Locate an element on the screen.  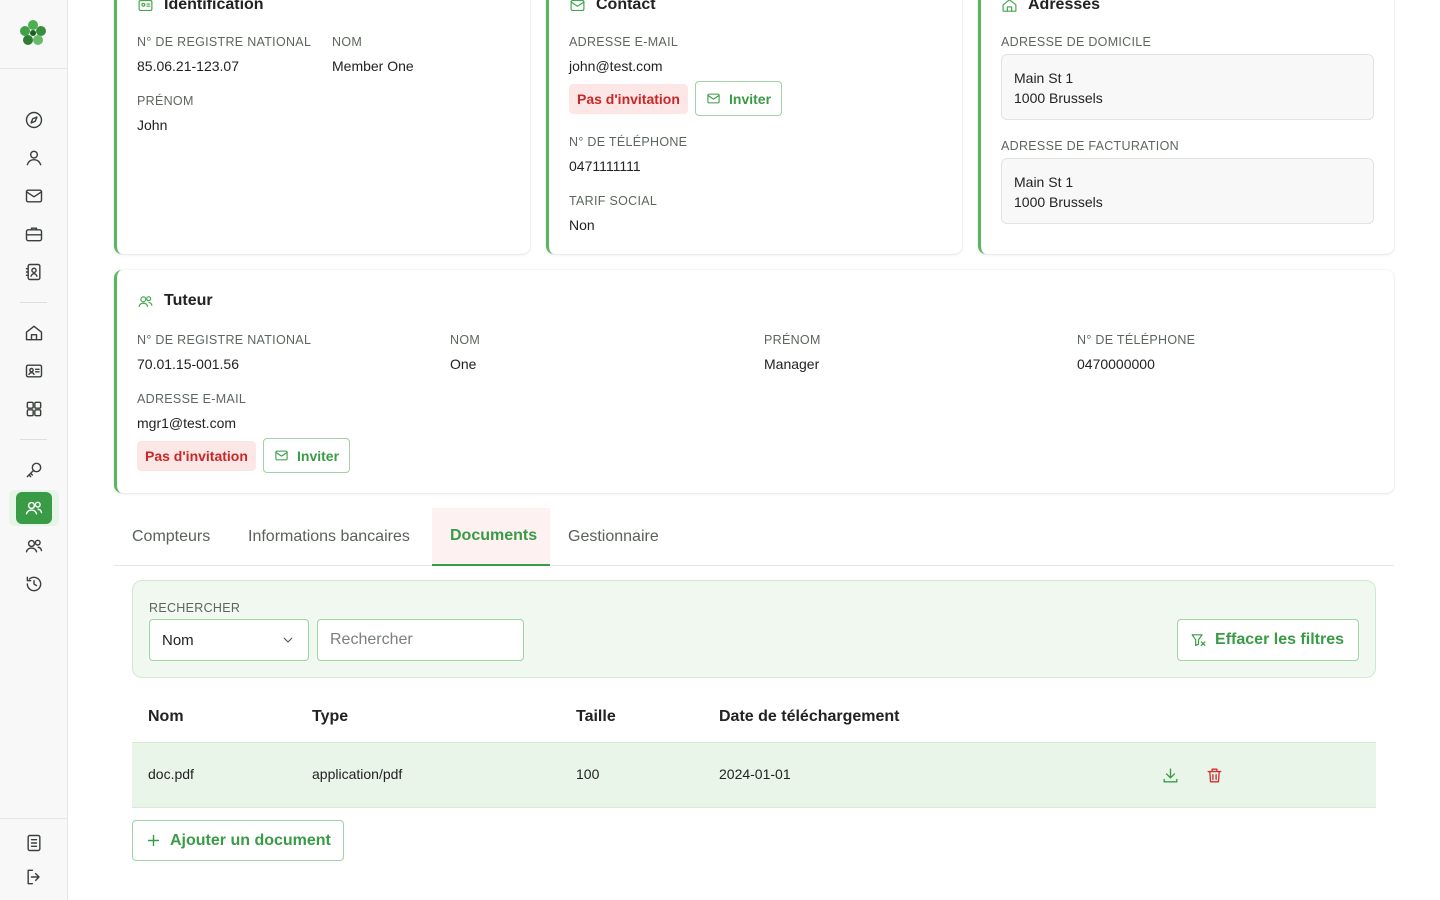
column-header-nom: Nom is located at coordinates (166, 717).